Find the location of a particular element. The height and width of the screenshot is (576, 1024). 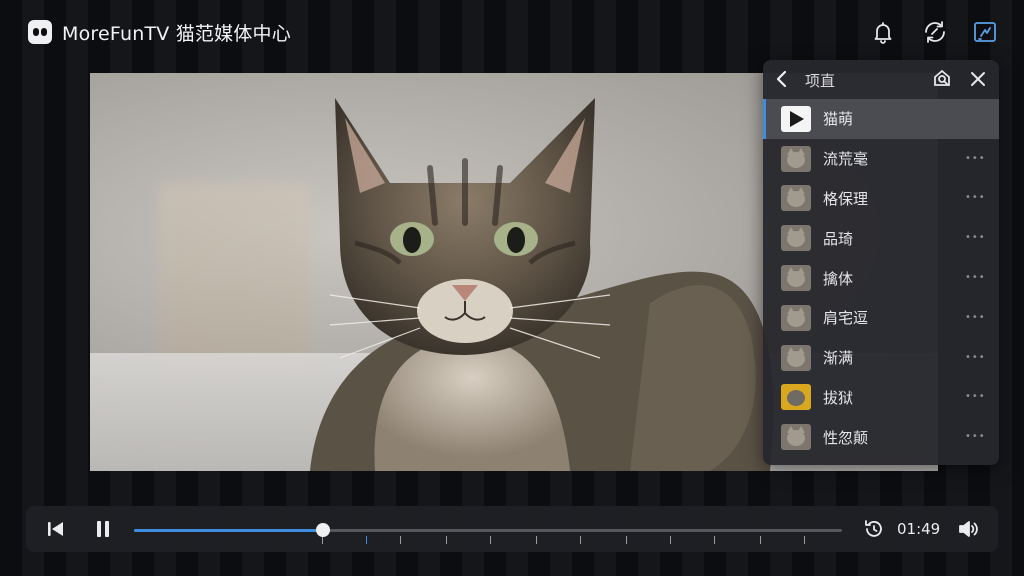

playback-controls: 01:49 is located at coordinates (512, 529).